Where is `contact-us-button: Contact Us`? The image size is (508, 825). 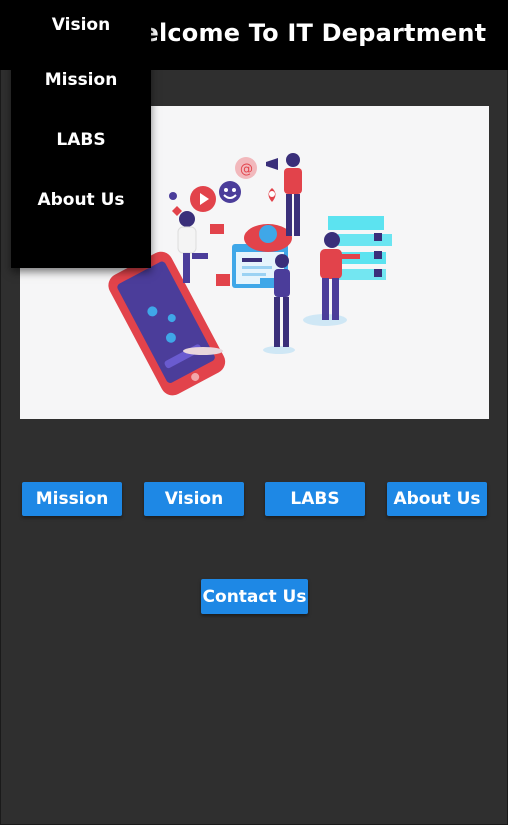
contact-us-button: Contact Us is located at coordinates (254, 596).